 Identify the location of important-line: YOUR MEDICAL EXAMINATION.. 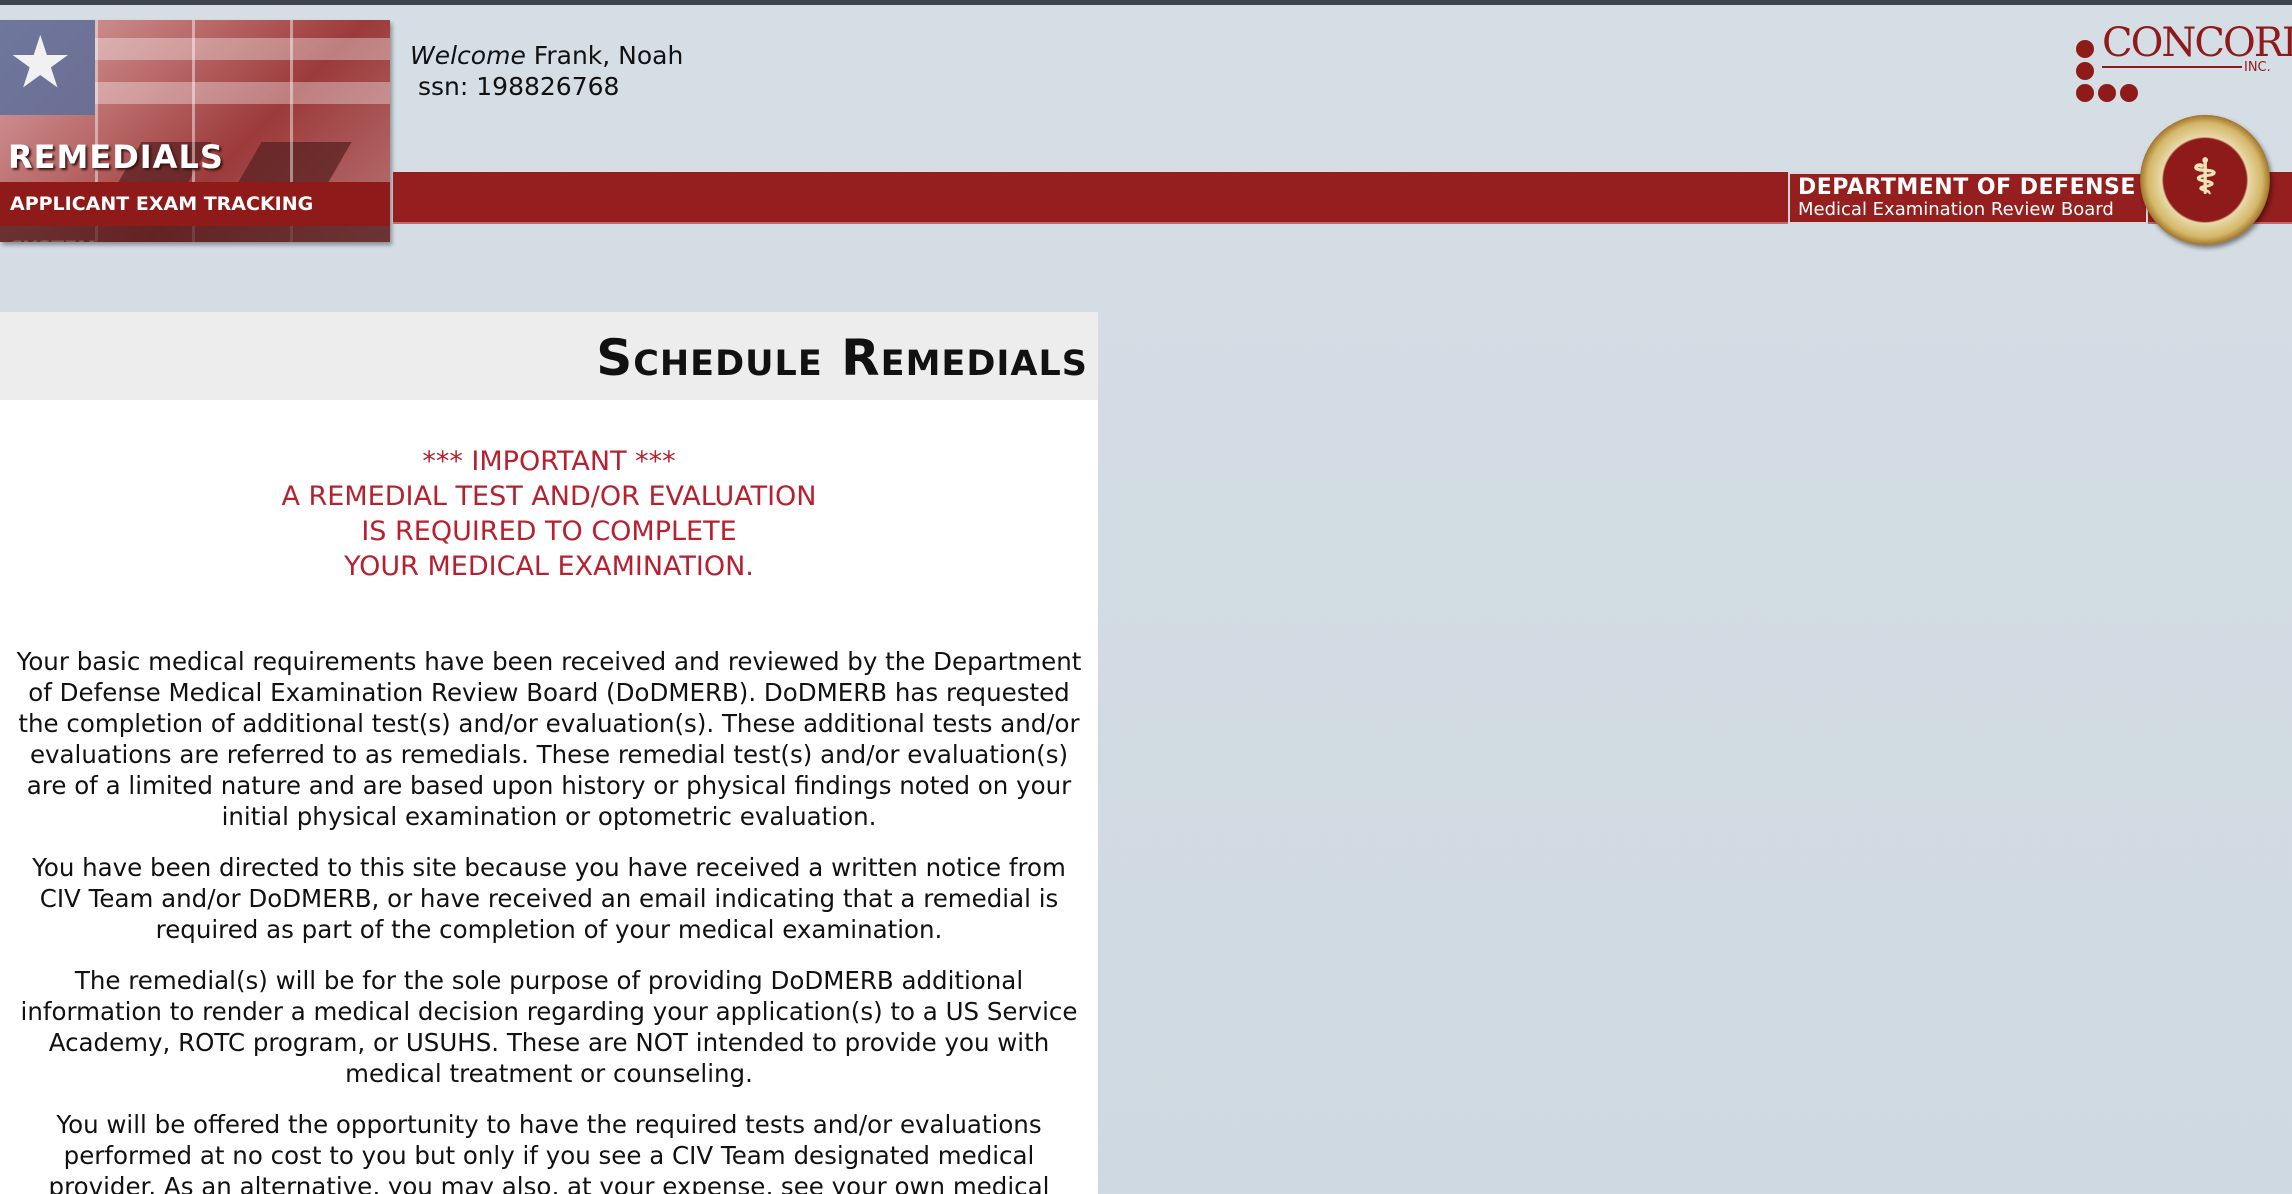
(549, 566).